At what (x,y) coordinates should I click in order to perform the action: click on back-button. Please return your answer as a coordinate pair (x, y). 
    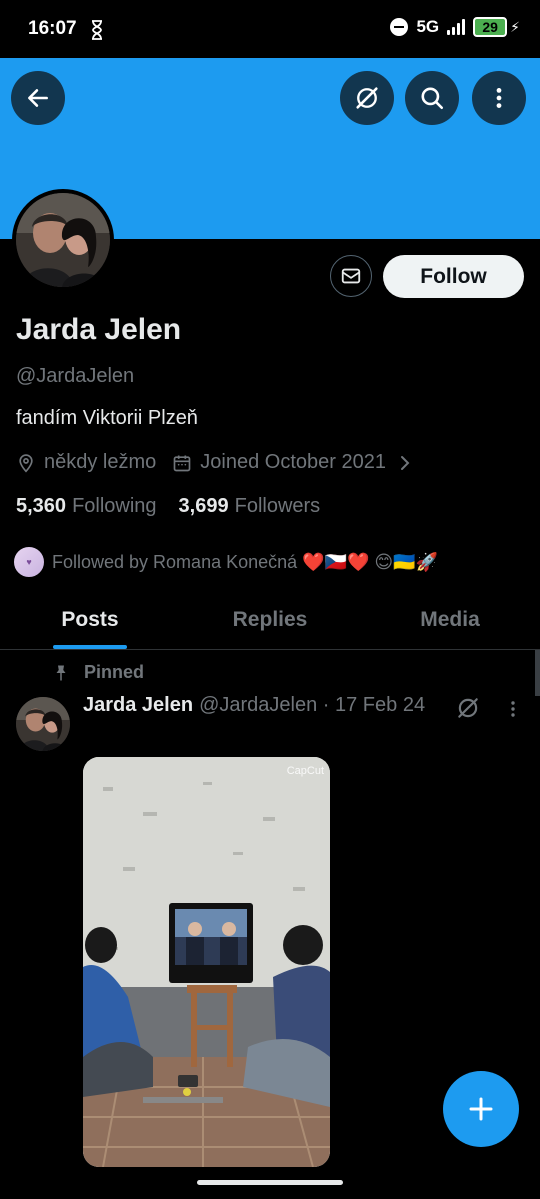
    Looking at the image, I should click on (38, 98).